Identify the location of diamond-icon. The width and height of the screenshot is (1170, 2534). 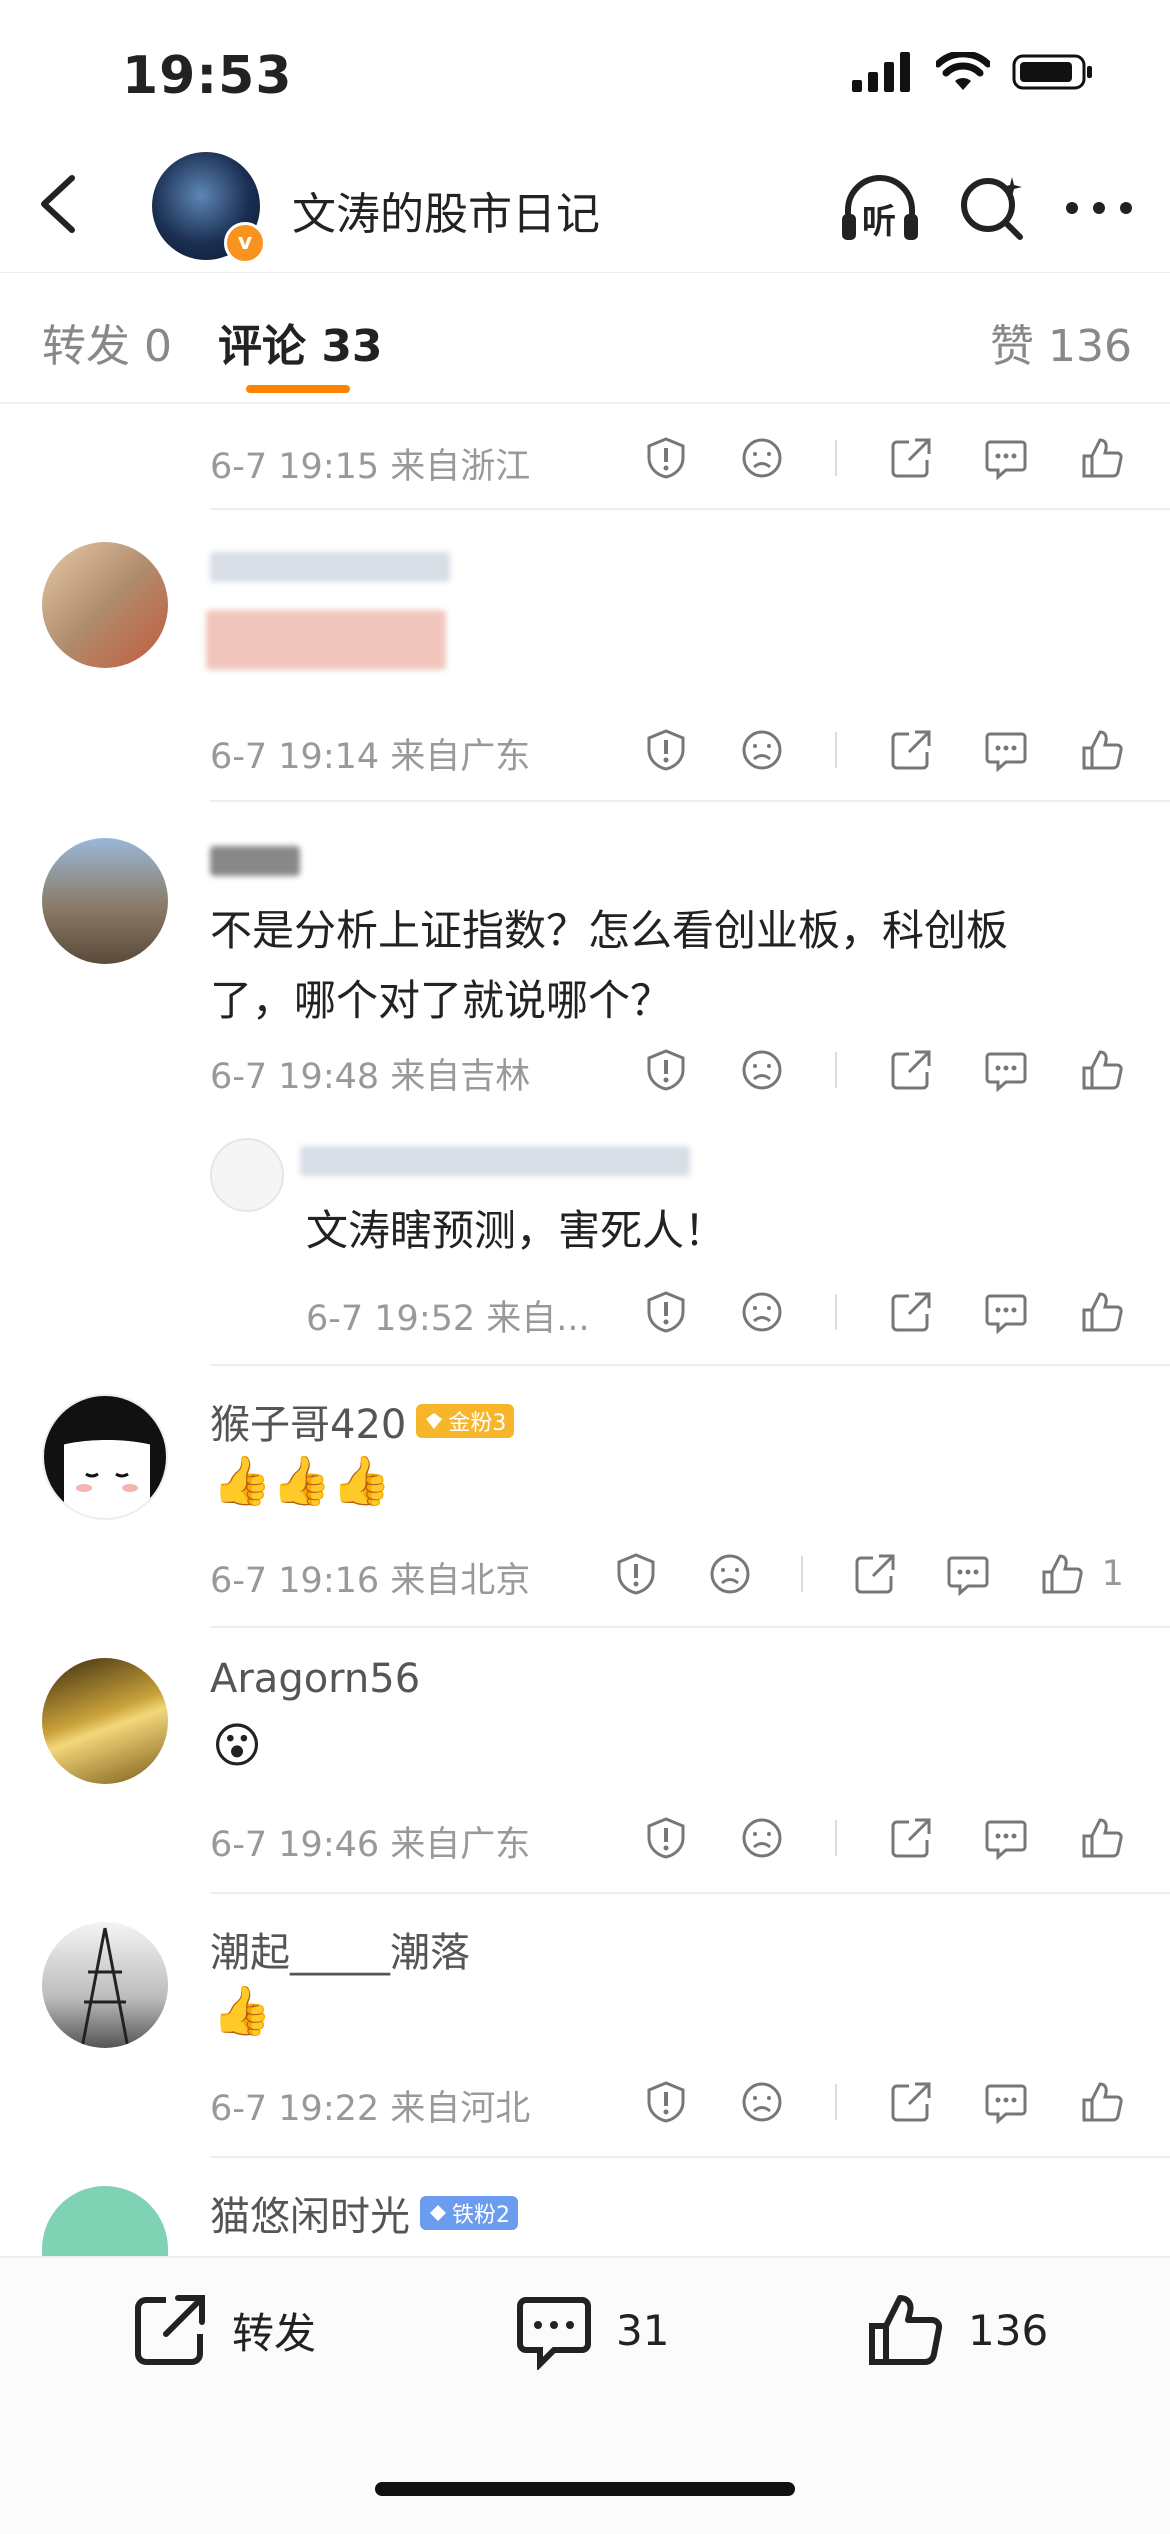
(438, 2213).